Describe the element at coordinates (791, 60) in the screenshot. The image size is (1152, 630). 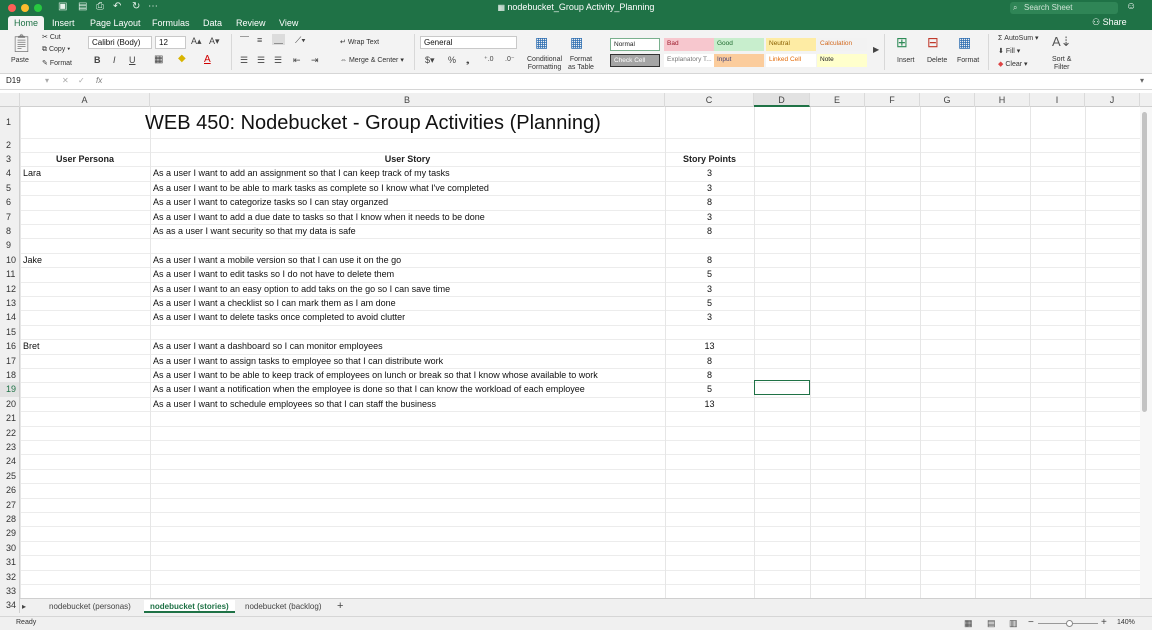
I see `cell-style-linked-cell: Linked Cell` at that location.